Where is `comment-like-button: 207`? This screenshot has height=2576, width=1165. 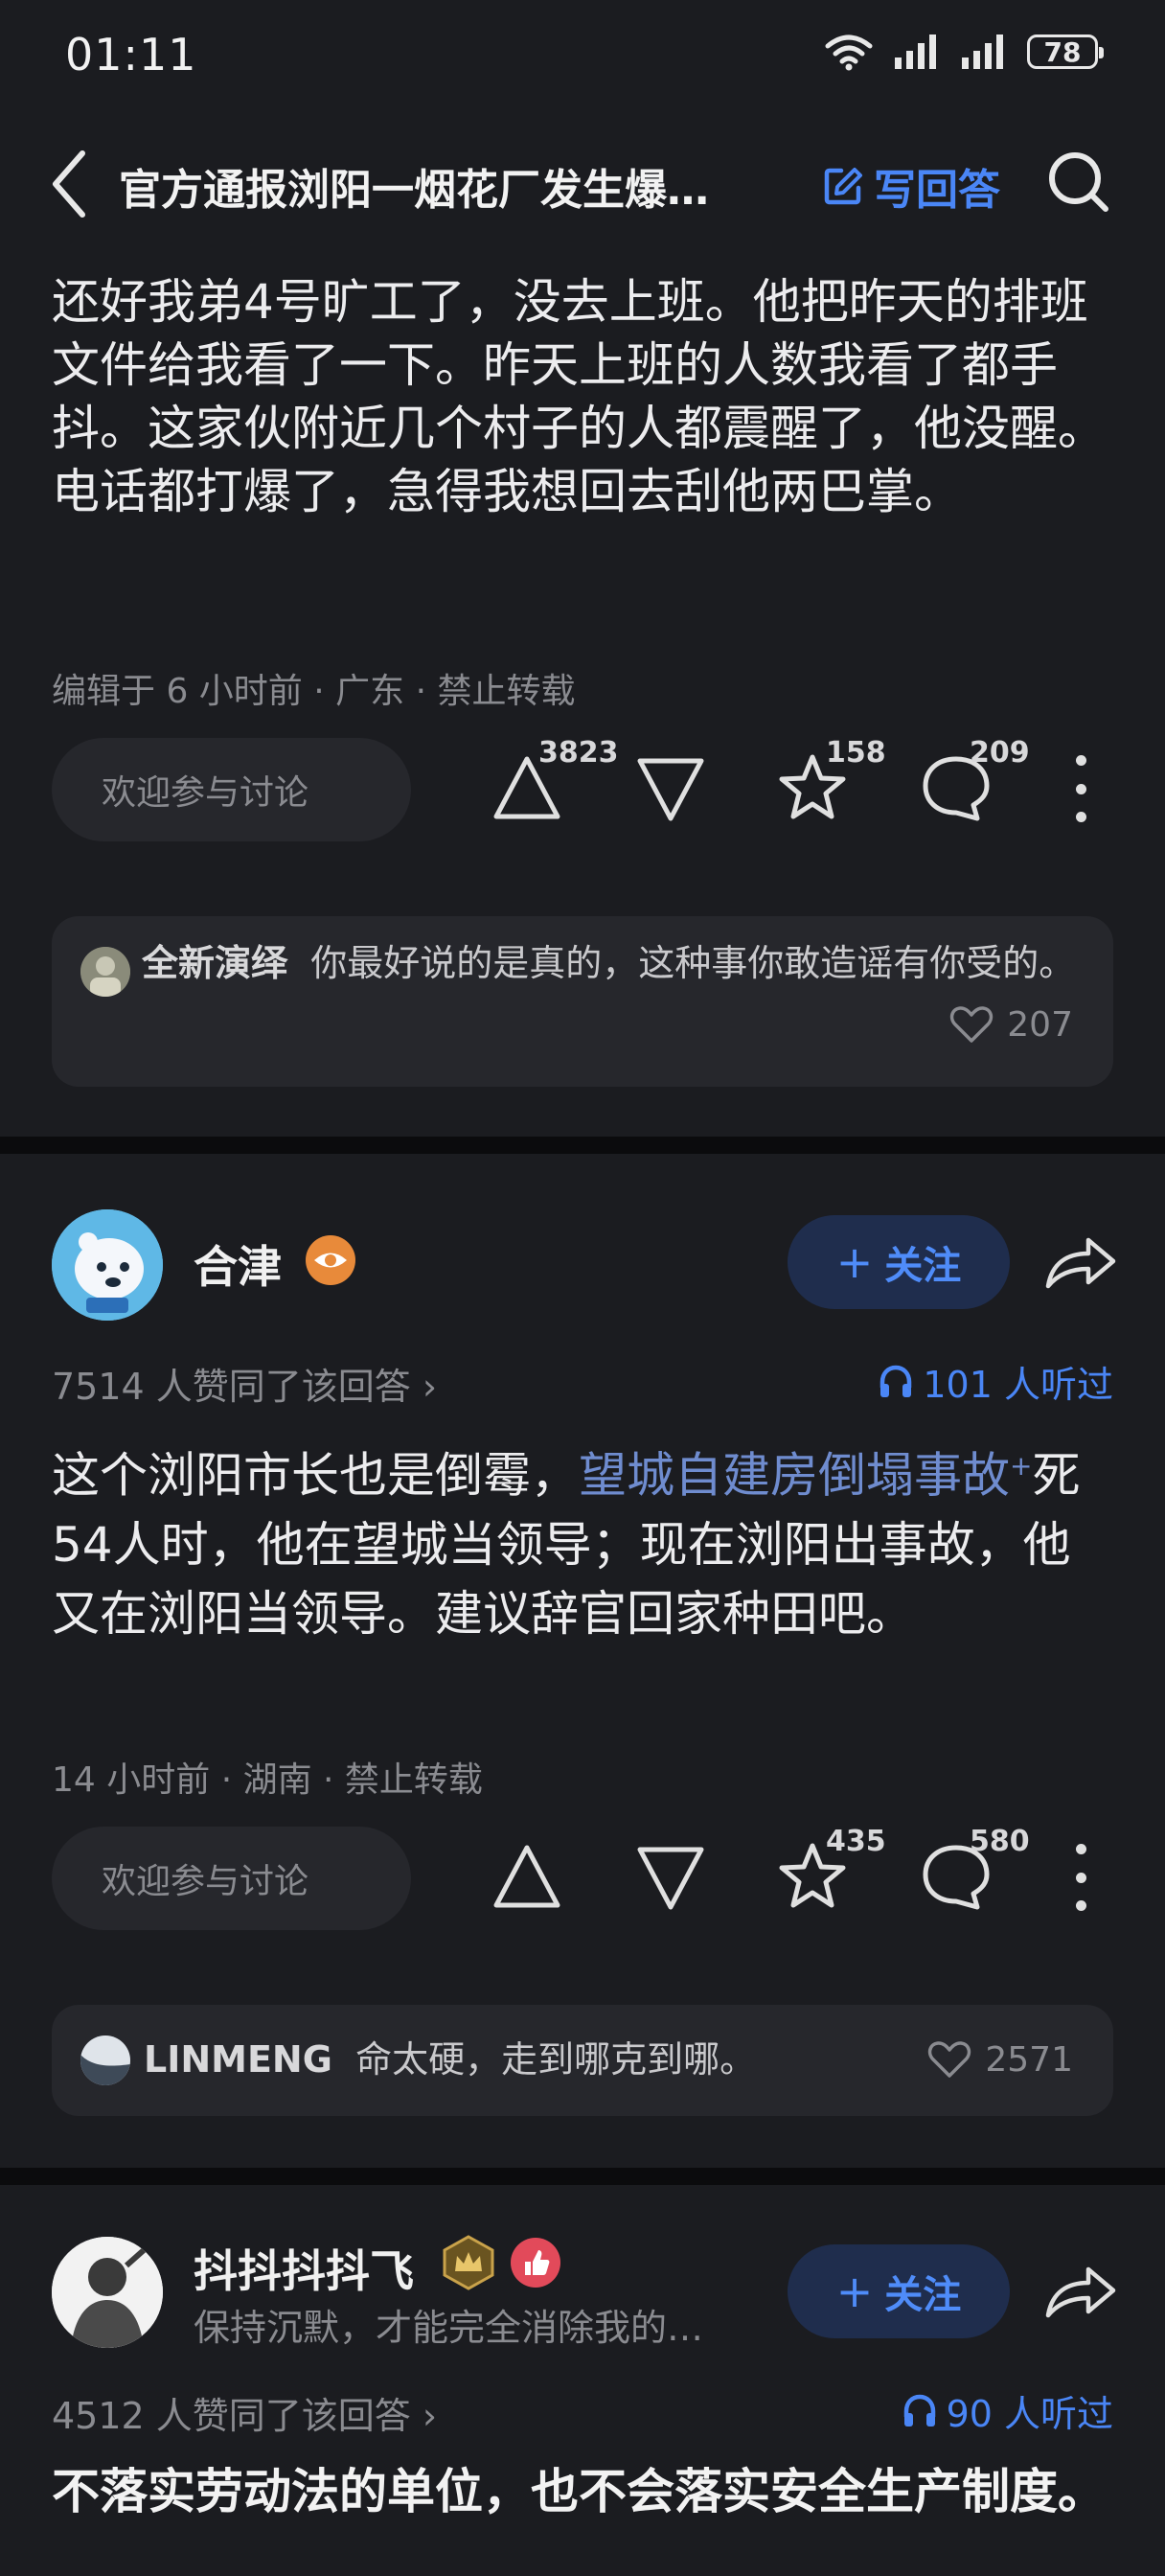 comment-like-button: 207 is located at coordinates (1011, 1024).